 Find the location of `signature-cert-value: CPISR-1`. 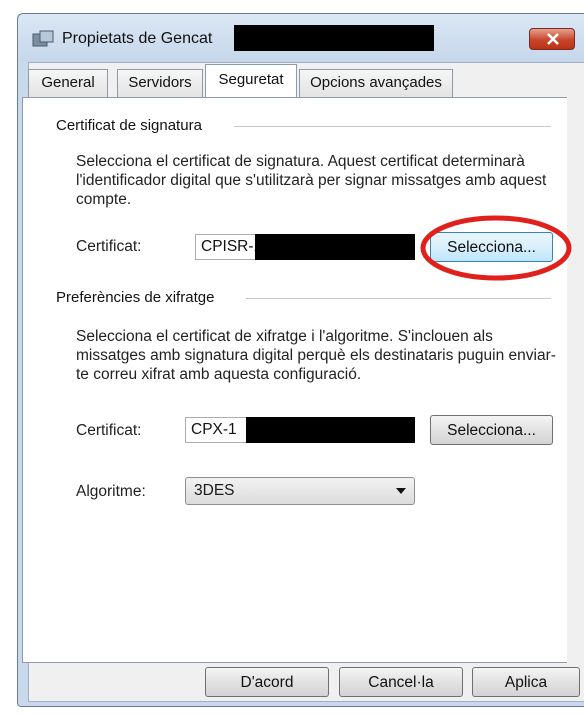

signature-cert-value: CPISR-1 is located at coordinates (232, 246).